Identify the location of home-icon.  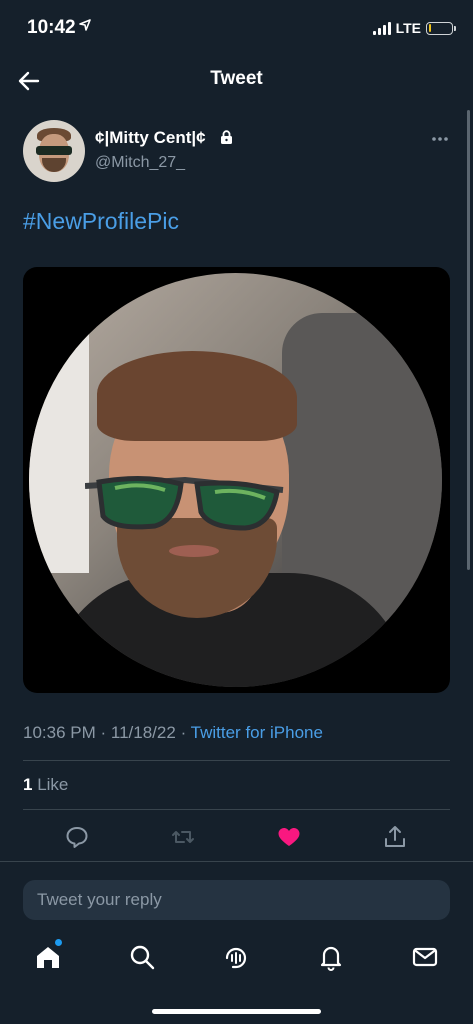
(48, 957).